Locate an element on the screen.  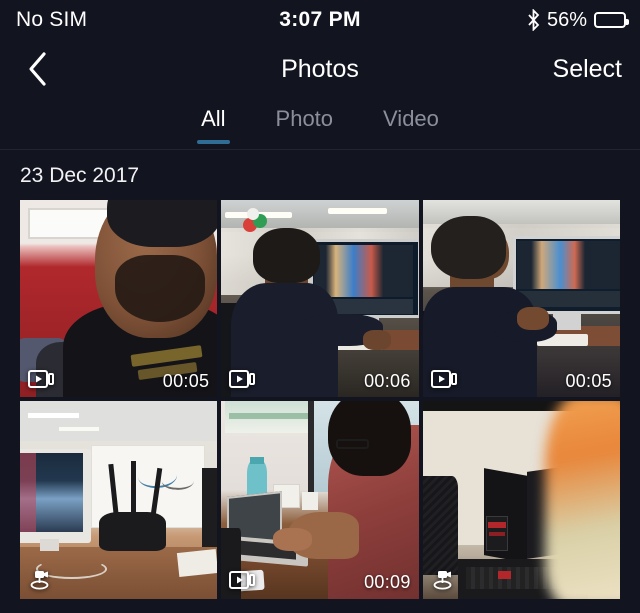
carrier-label: No SIM is located at coordinates (52, 19).